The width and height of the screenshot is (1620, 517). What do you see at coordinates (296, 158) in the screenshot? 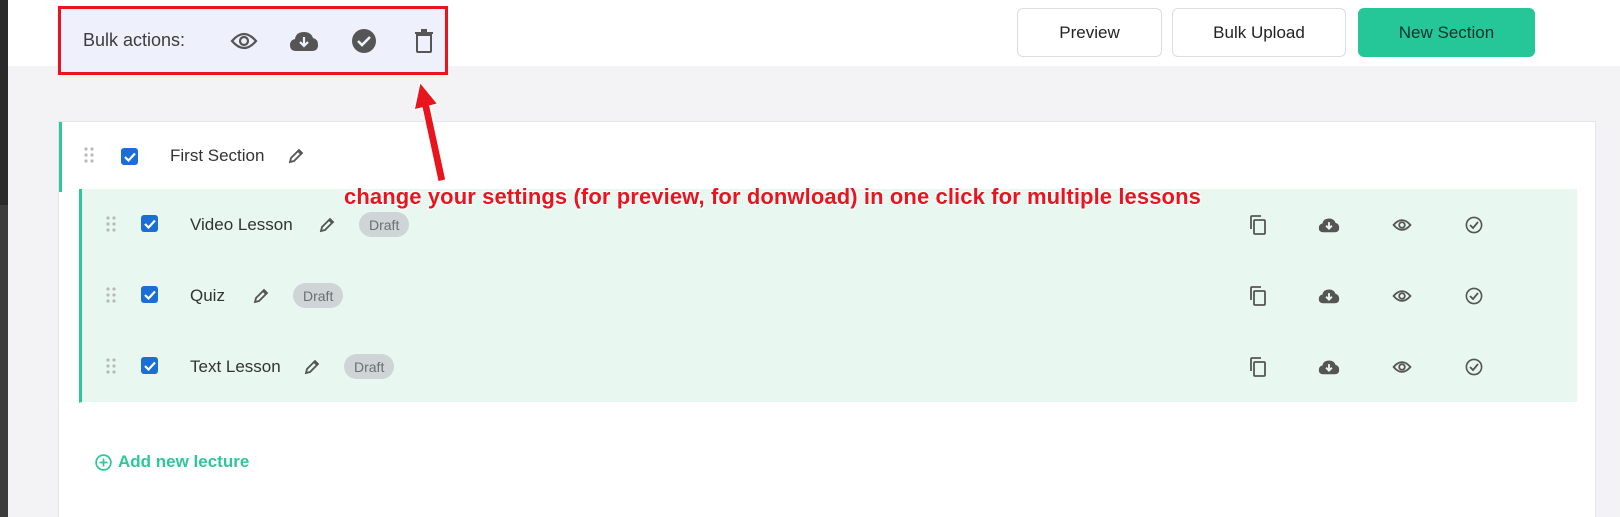
I see `edit-section-pencil-icon` at bounding box center [296, 158].